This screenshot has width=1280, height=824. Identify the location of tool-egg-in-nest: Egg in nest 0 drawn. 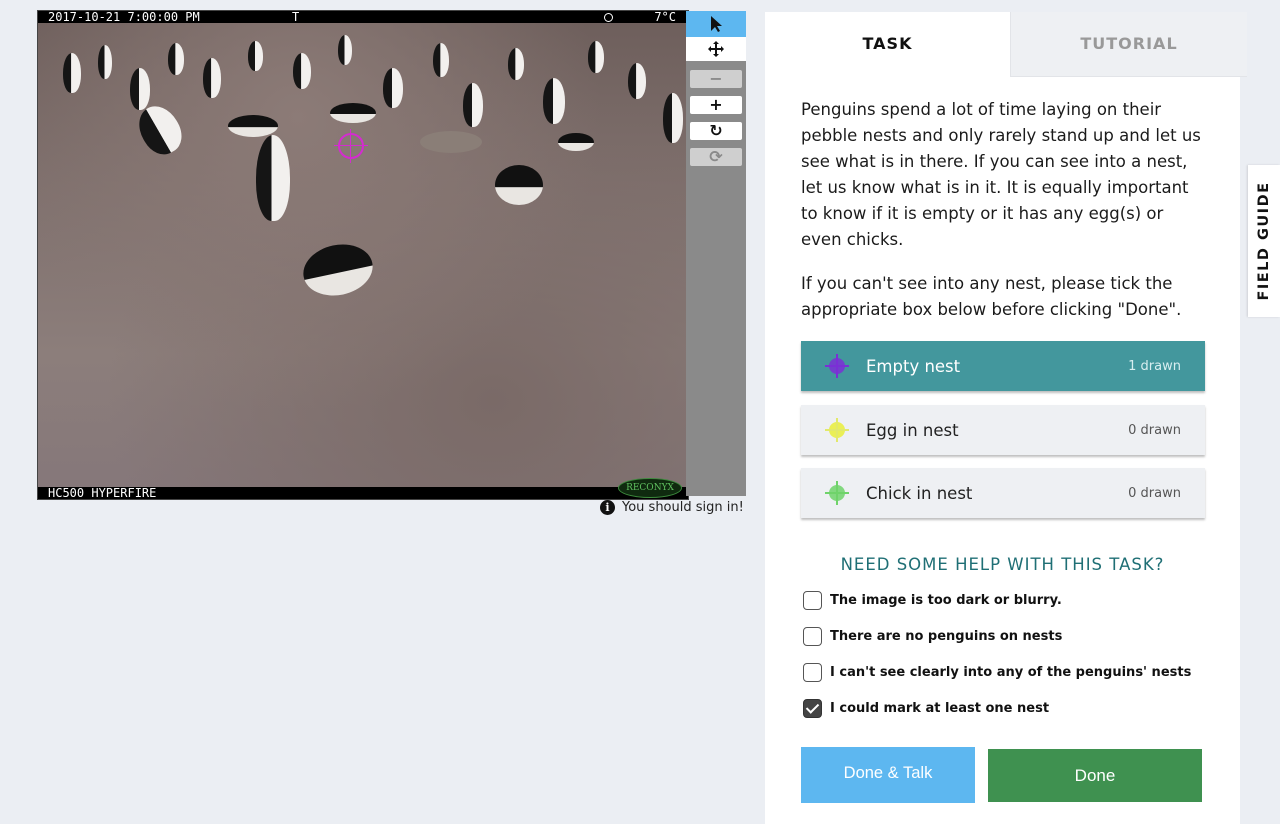
(1003, 430).